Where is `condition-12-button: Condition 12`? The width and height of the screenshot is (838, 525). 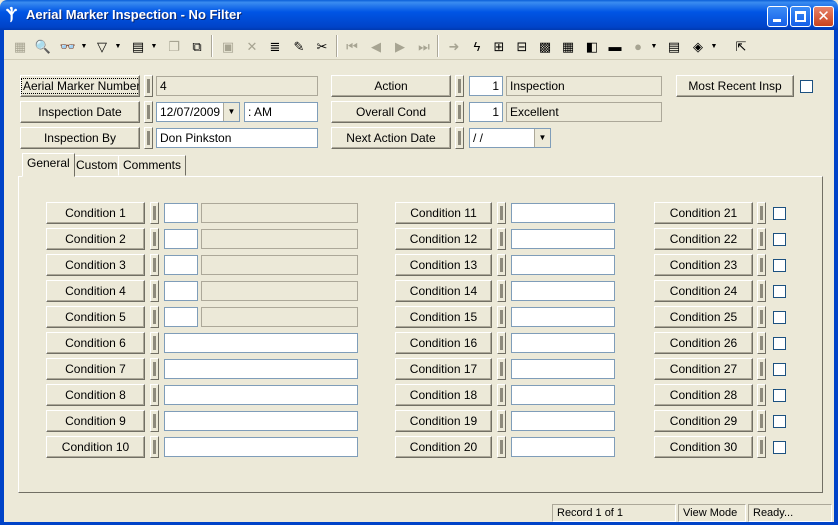 condition-12-button: Condition 12 is located at coordinates (443, 239).